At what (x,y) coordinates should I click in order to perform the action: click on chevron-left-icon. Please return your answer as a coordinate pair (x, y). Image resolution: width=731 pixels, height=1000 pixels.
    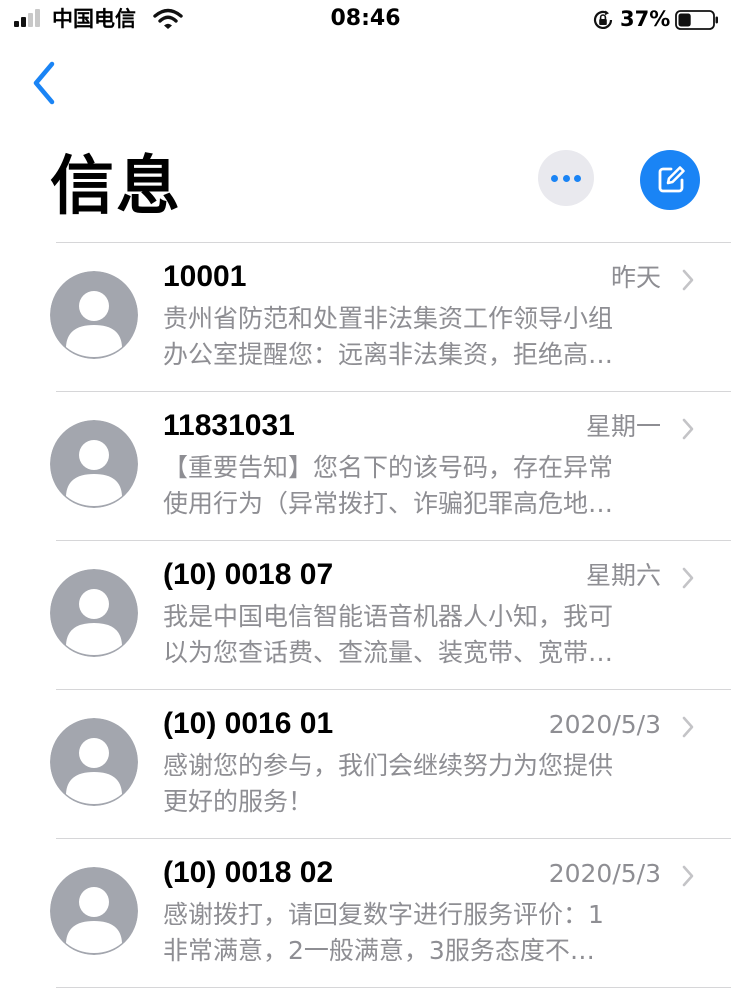
    Looking at the image, I should click on (44, 83).